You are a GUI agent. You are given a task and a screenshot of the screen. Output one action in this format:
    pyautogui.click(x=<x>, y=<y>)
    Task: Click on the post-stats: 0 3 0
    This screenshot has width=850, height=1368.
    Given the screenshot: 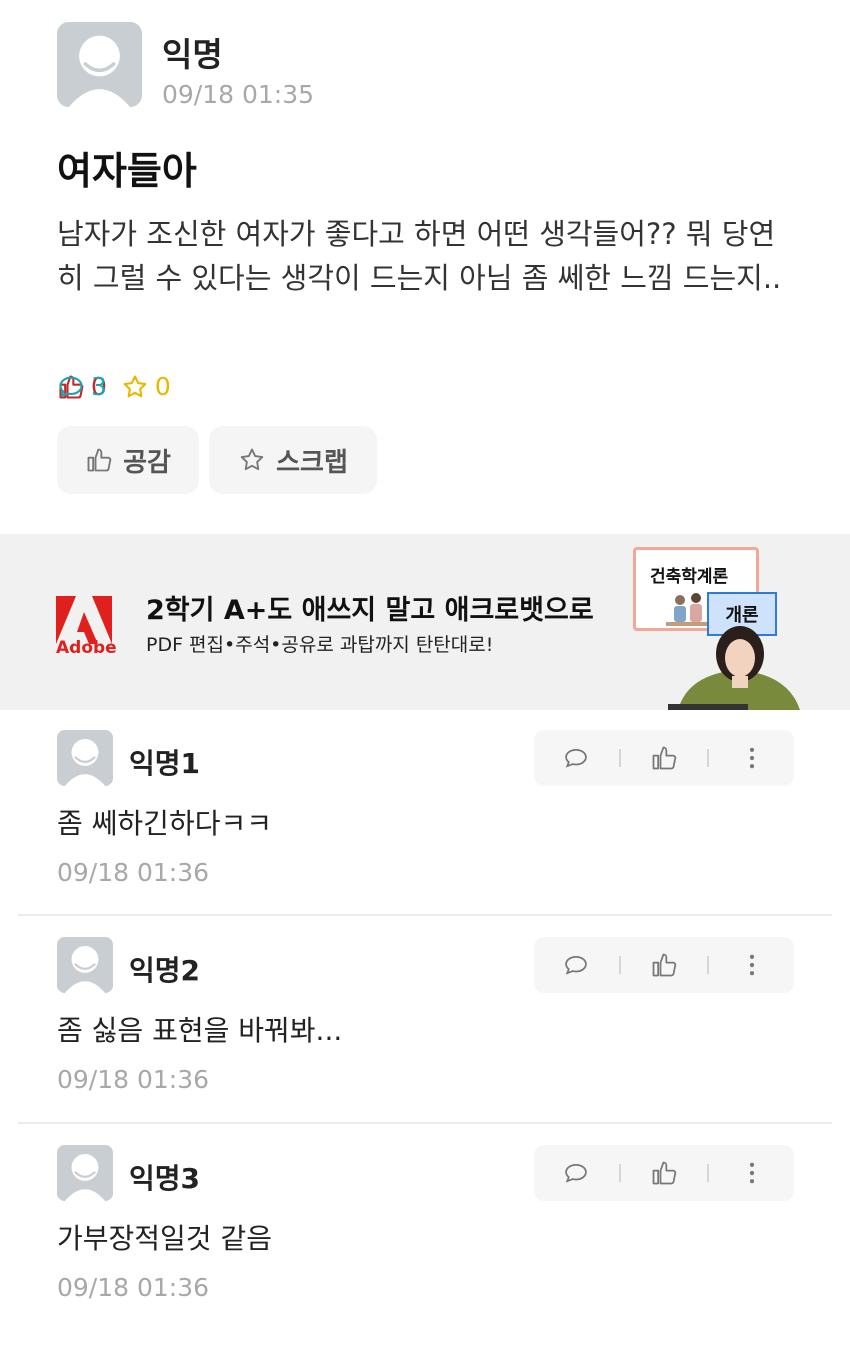 What is the action you would take?
    pyautogui.click(x=121, y=386)
    